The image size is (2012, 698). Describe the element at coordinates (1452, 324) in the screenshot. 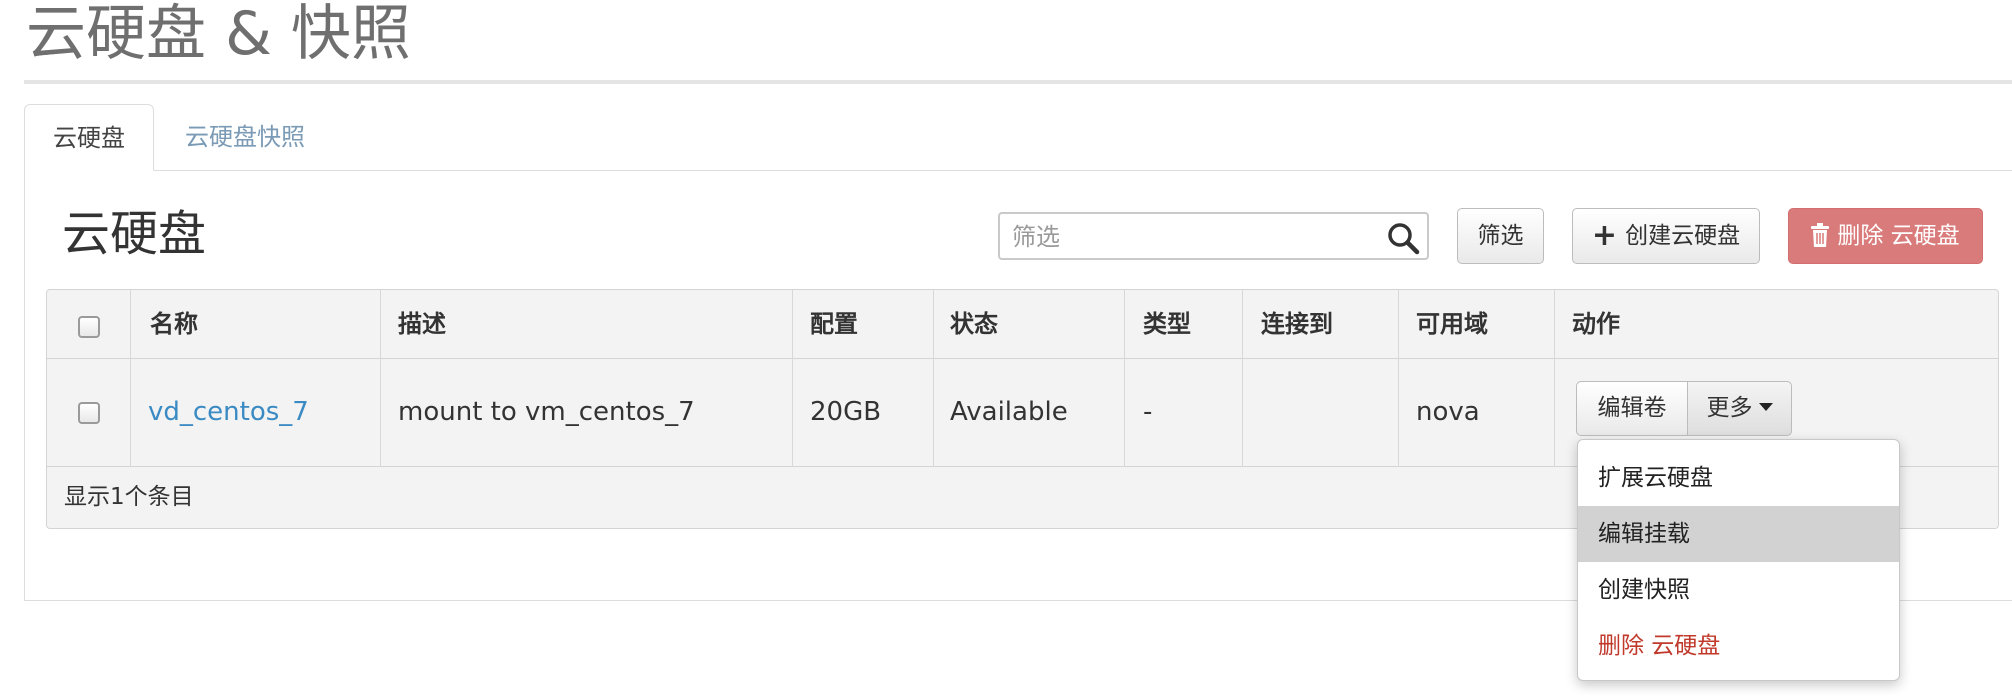

I see `column-header-zone: 可用域` at that location.